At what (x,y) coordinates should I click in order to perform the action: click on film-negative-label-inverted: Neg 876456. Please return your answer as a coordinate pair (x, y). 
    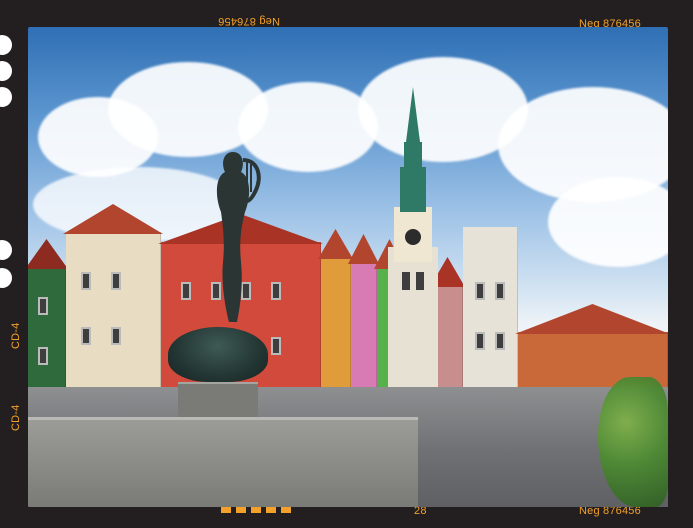
    Looking at the image, I should click on (249, 21).